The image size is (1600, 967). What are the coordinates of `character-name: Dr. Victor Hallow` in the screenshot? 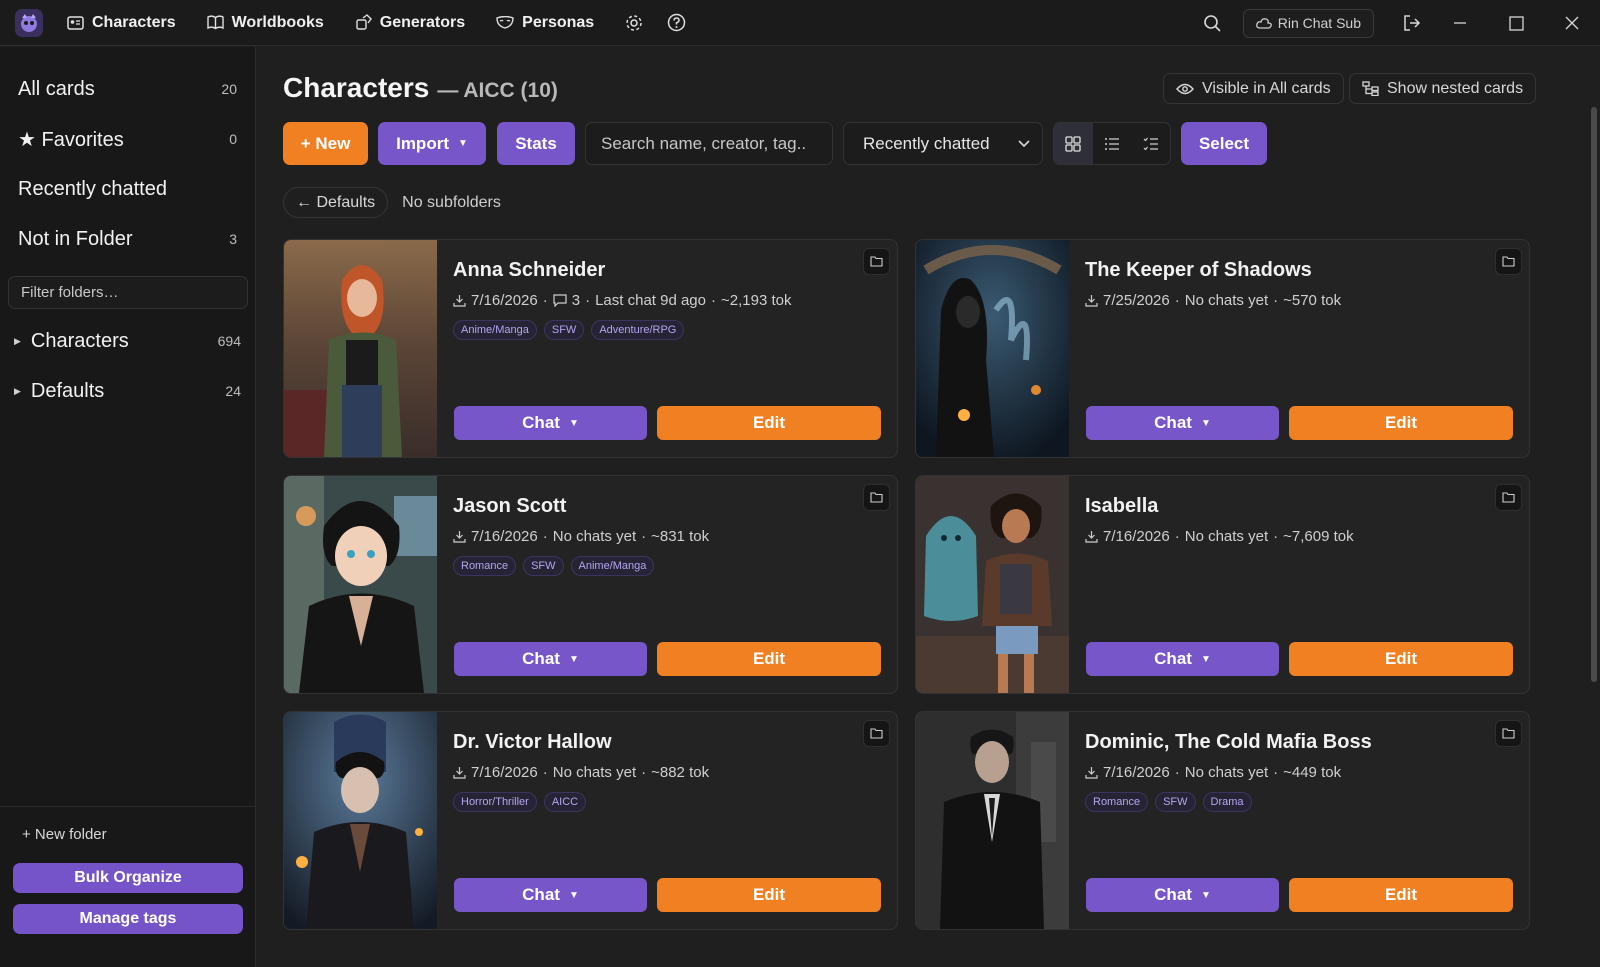 It's located at (532, 742).